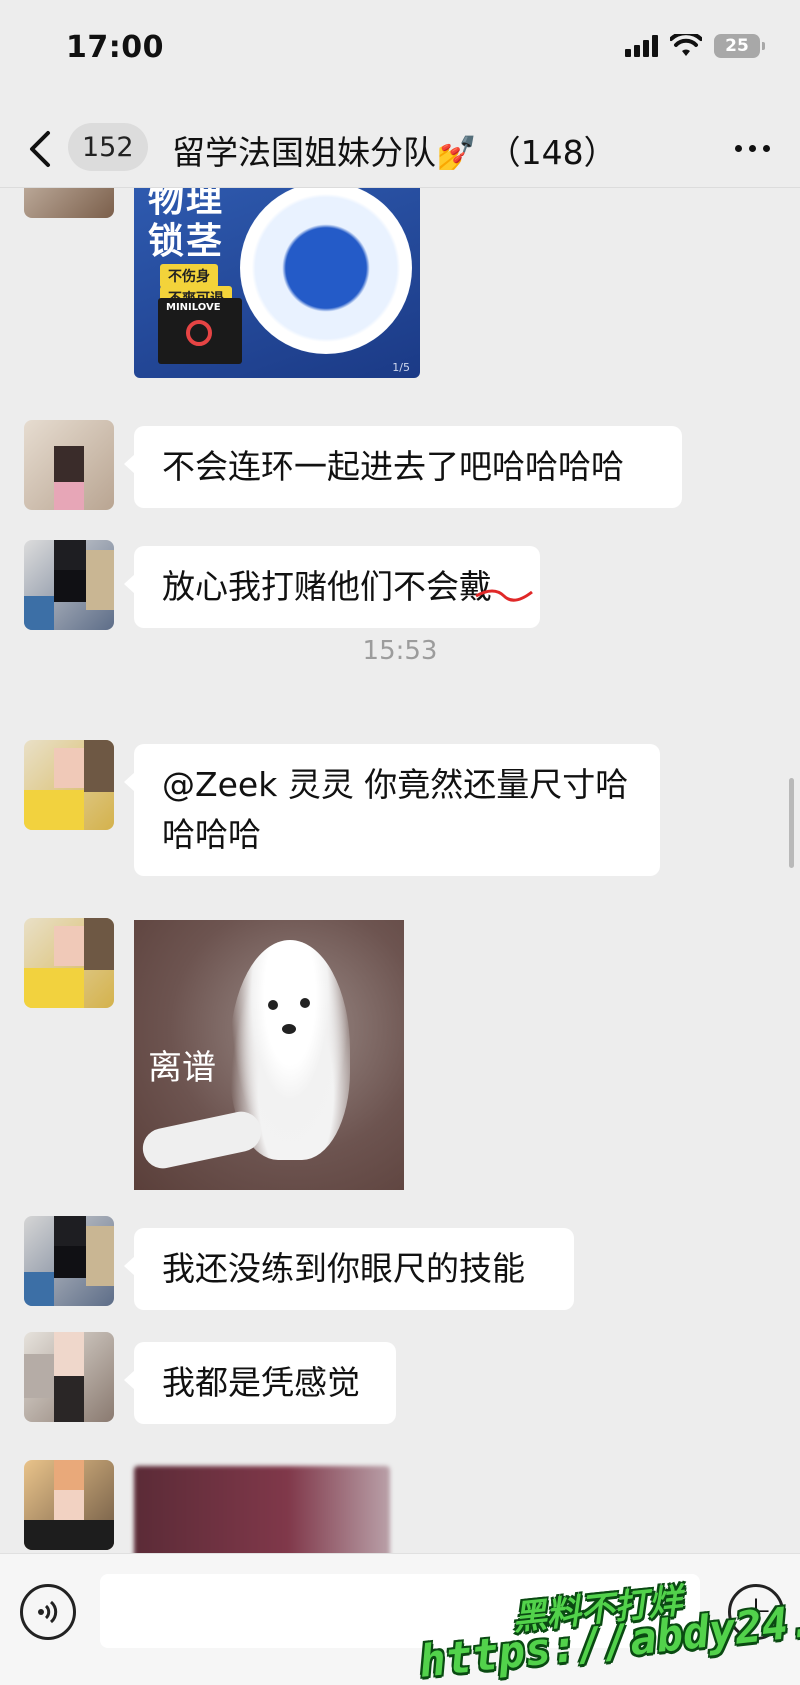  Describe the element at coordinates (401, 367) in the screenshot. I see `image-page-indicator: 1/5` at that location.